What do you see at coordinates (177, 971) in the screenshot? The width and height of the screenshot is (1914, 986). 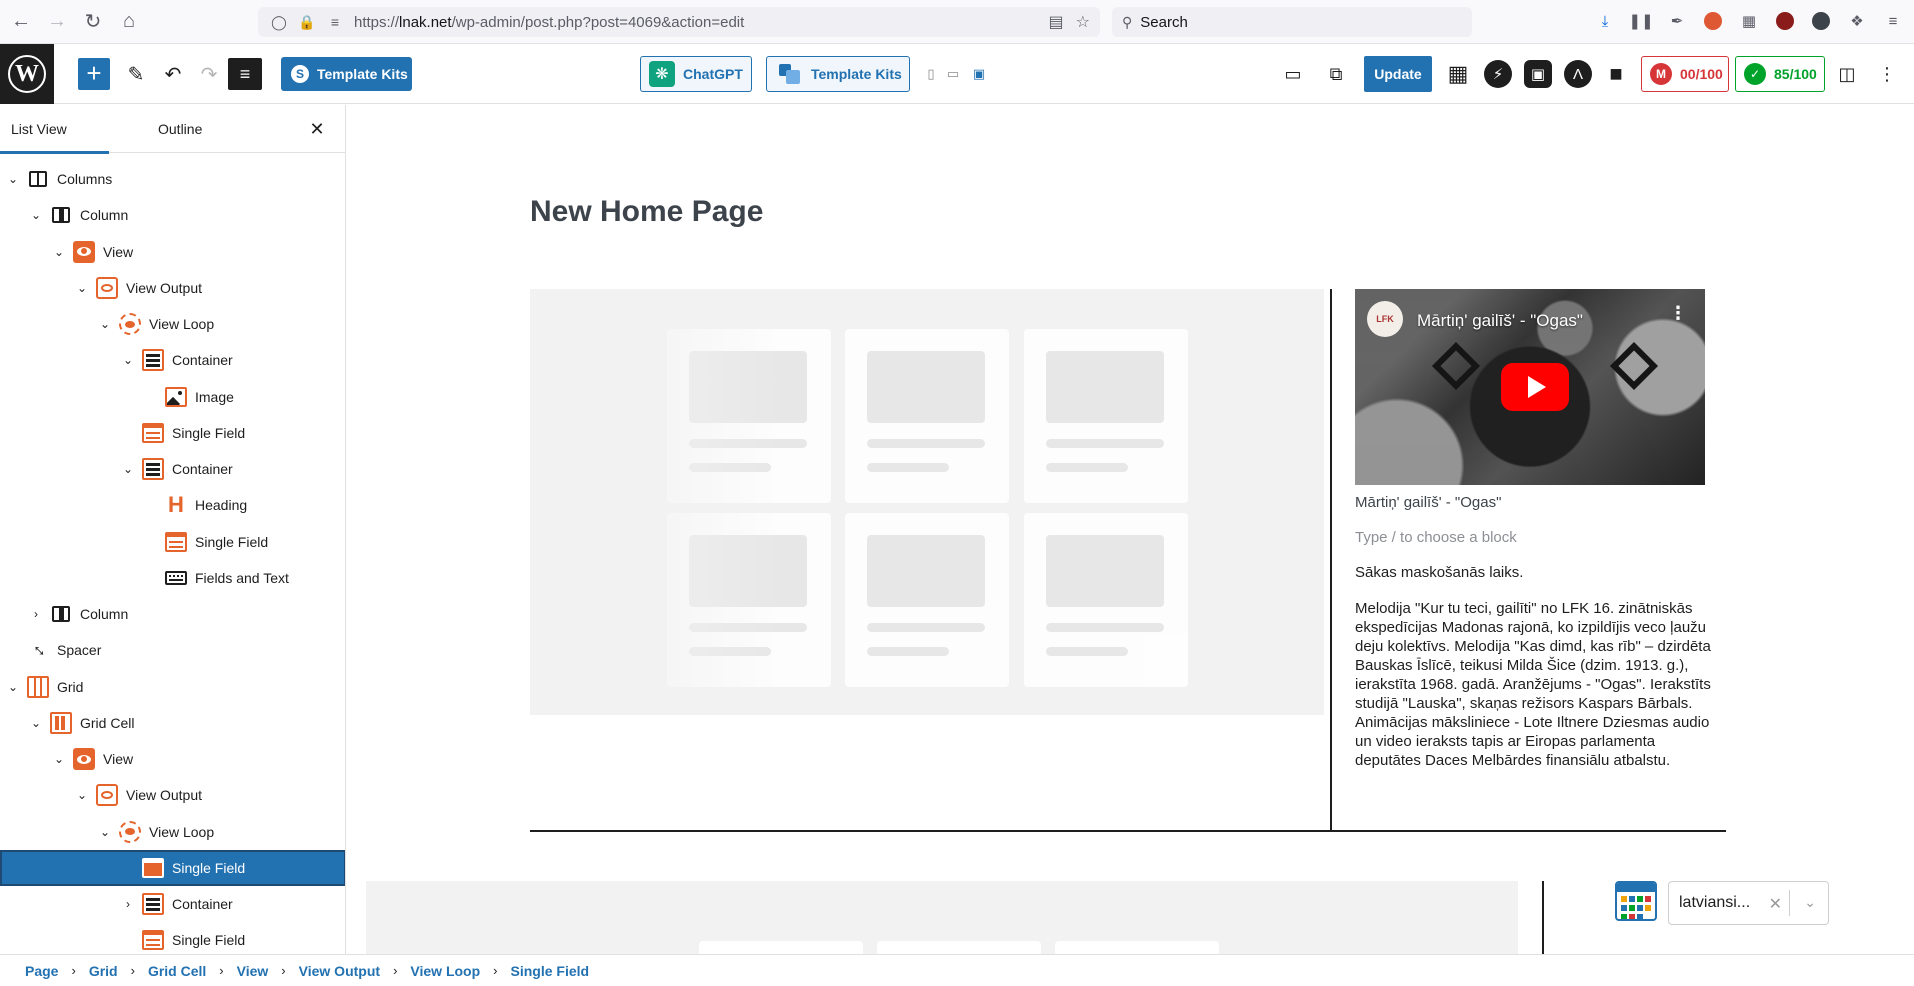 I see `breadcrumb-item: Grid Cell` at bounding box center [177, 971].